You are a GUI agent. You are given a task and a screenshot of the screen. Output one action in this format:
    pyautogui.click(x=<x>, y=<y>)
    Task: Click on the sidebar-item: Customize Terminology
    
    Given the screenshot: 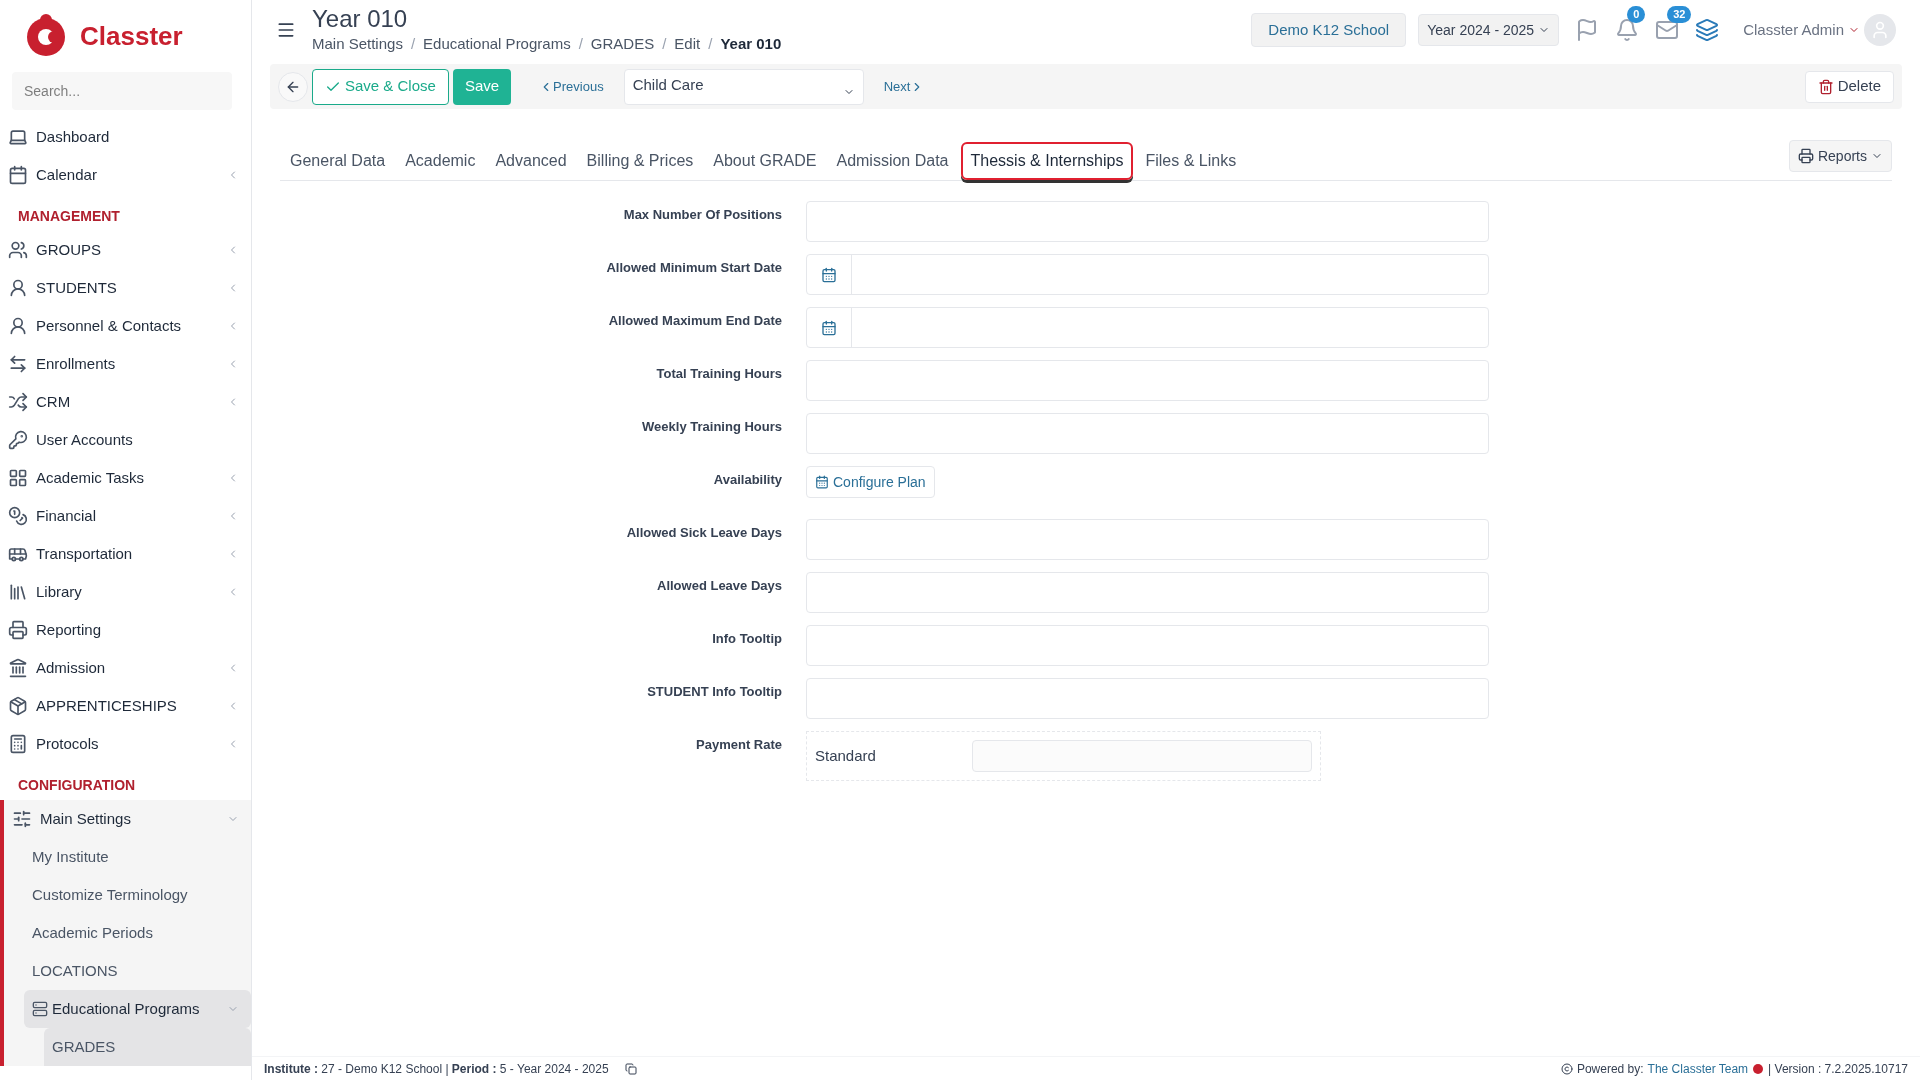 What is the action you would take?
    pyautogui.click(x=127, y=895)
    